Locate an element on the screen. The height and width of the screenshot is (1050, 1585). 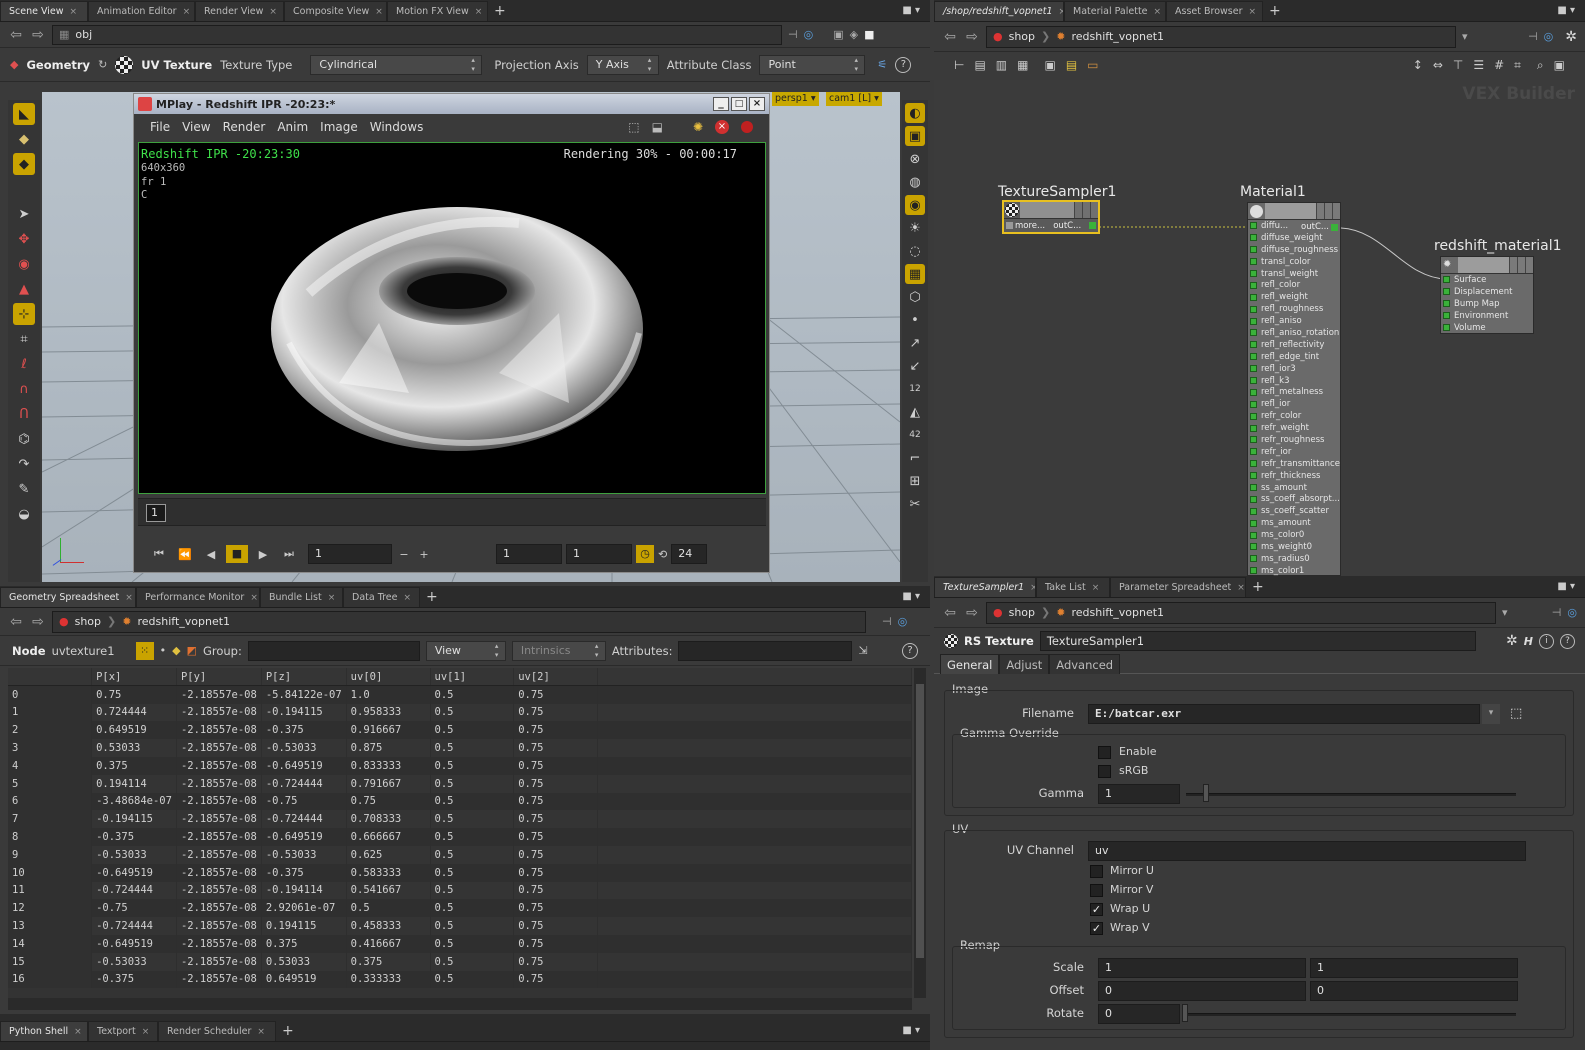
attribute-class-dropdown: Point is located at coordinates (812, 64).